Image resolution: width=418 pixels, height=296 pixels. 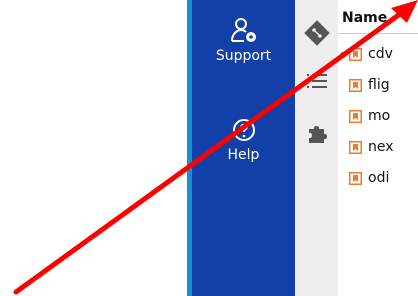 I want to click on list-item: cdv, so click(x=378, y=56).